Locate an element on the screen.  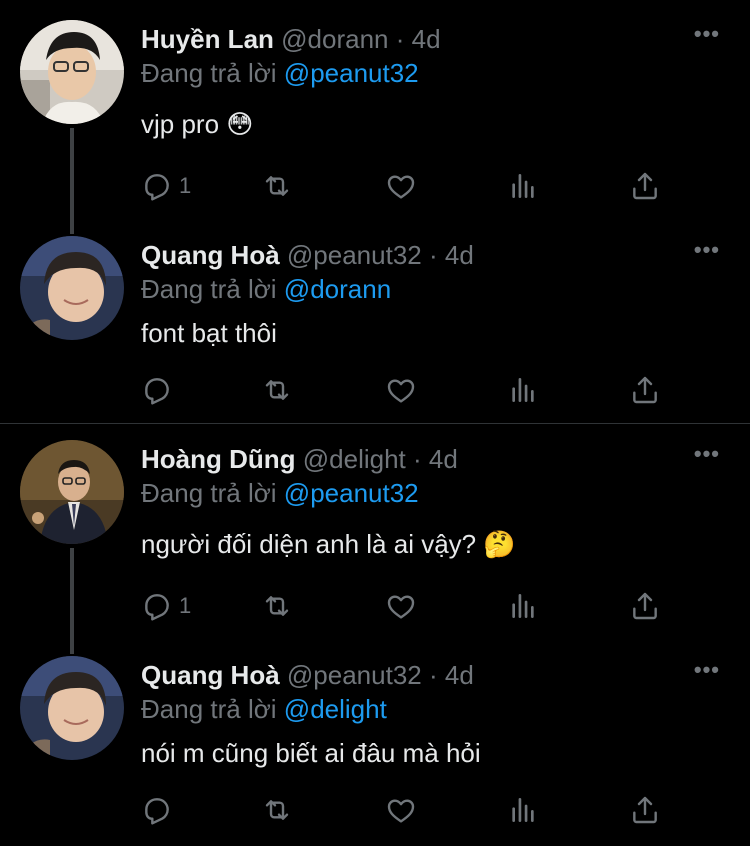
tweet-header: Hoàng Dũng @delight · 4d is located at coordinates (435, 459).